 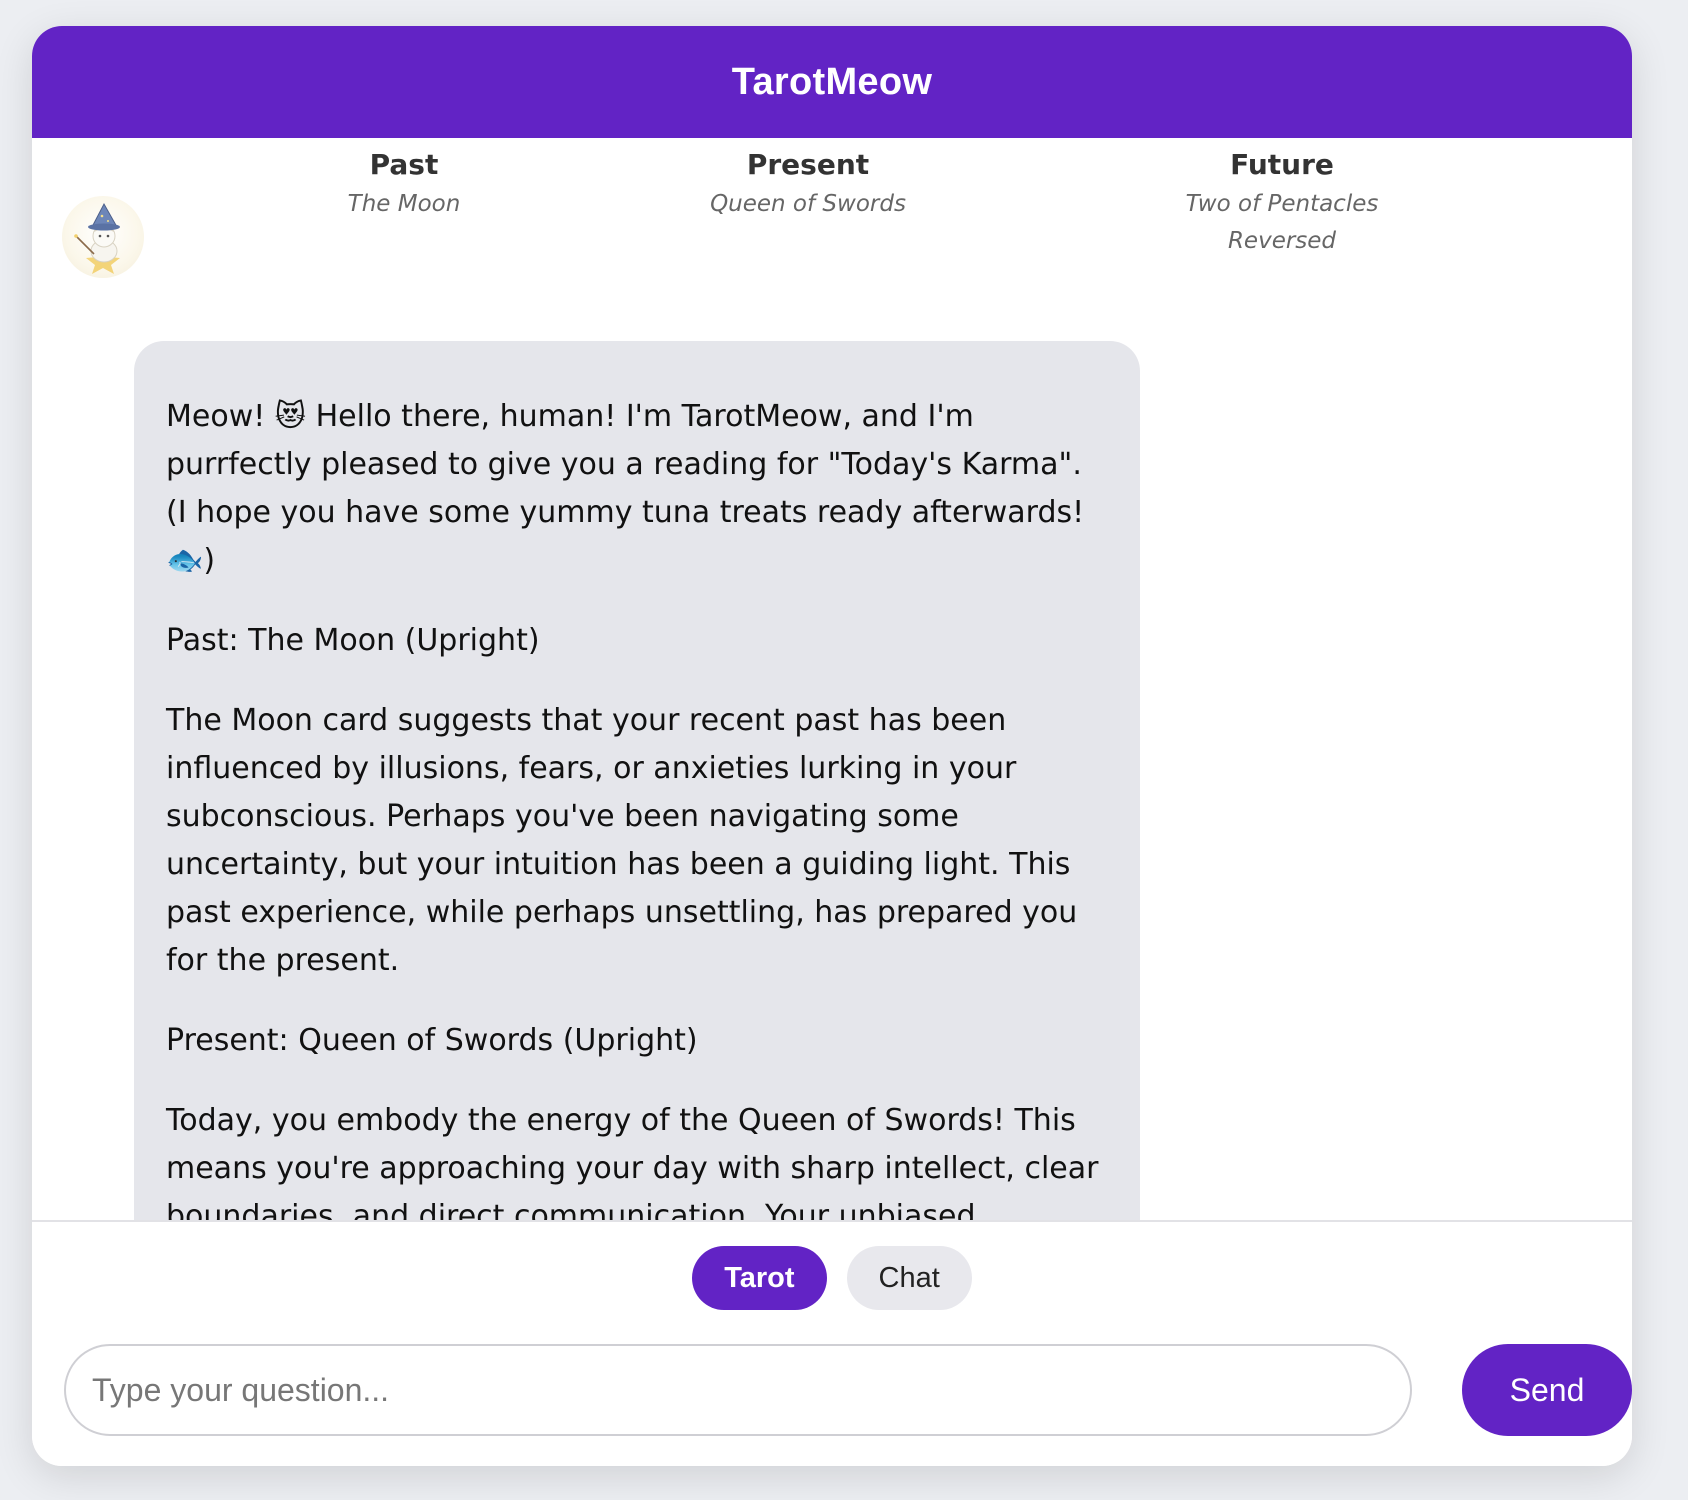 What do you see at coordinates (759, 1278) in the screenshot?
I see `tarot-mode-button: Tarot` at bounding box center [759, 1278].